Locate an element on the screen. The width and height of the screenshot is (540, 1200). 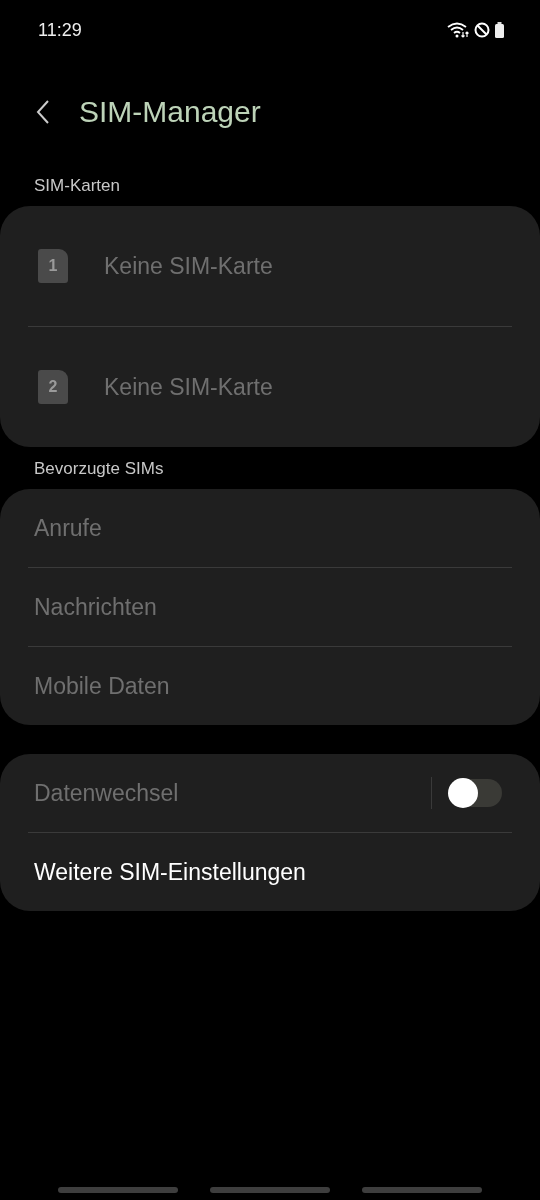
battery-icon is located at coordinates (499, 30).